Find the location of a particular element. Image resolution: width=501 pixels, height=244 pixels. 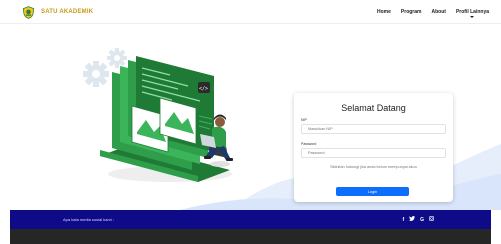

nip-input is located at coordinates (373, 129).